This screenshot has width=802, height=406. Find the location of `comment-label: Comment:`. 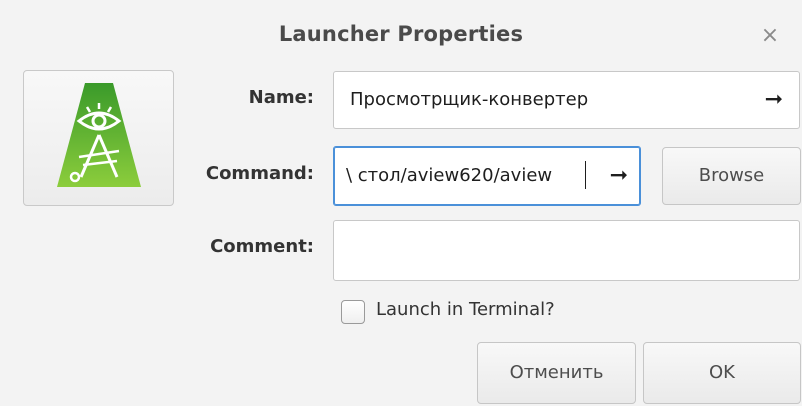

comment-label: Comment: is located at coordinates (262, 246).